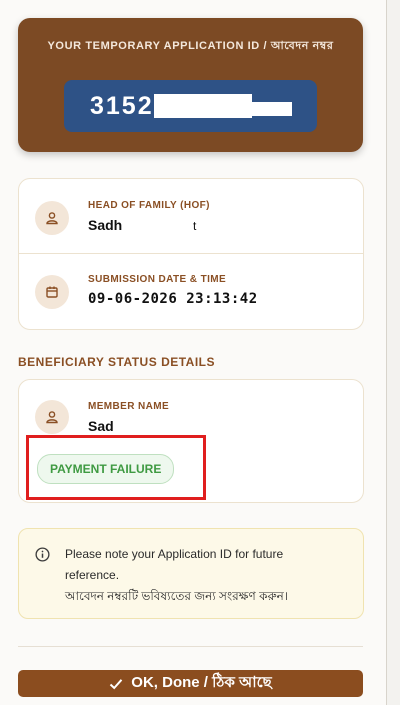 The image size is (400, 705). Describe the element at coordinates (42, 557) in the screenshot. I see `info-icon` at that location.